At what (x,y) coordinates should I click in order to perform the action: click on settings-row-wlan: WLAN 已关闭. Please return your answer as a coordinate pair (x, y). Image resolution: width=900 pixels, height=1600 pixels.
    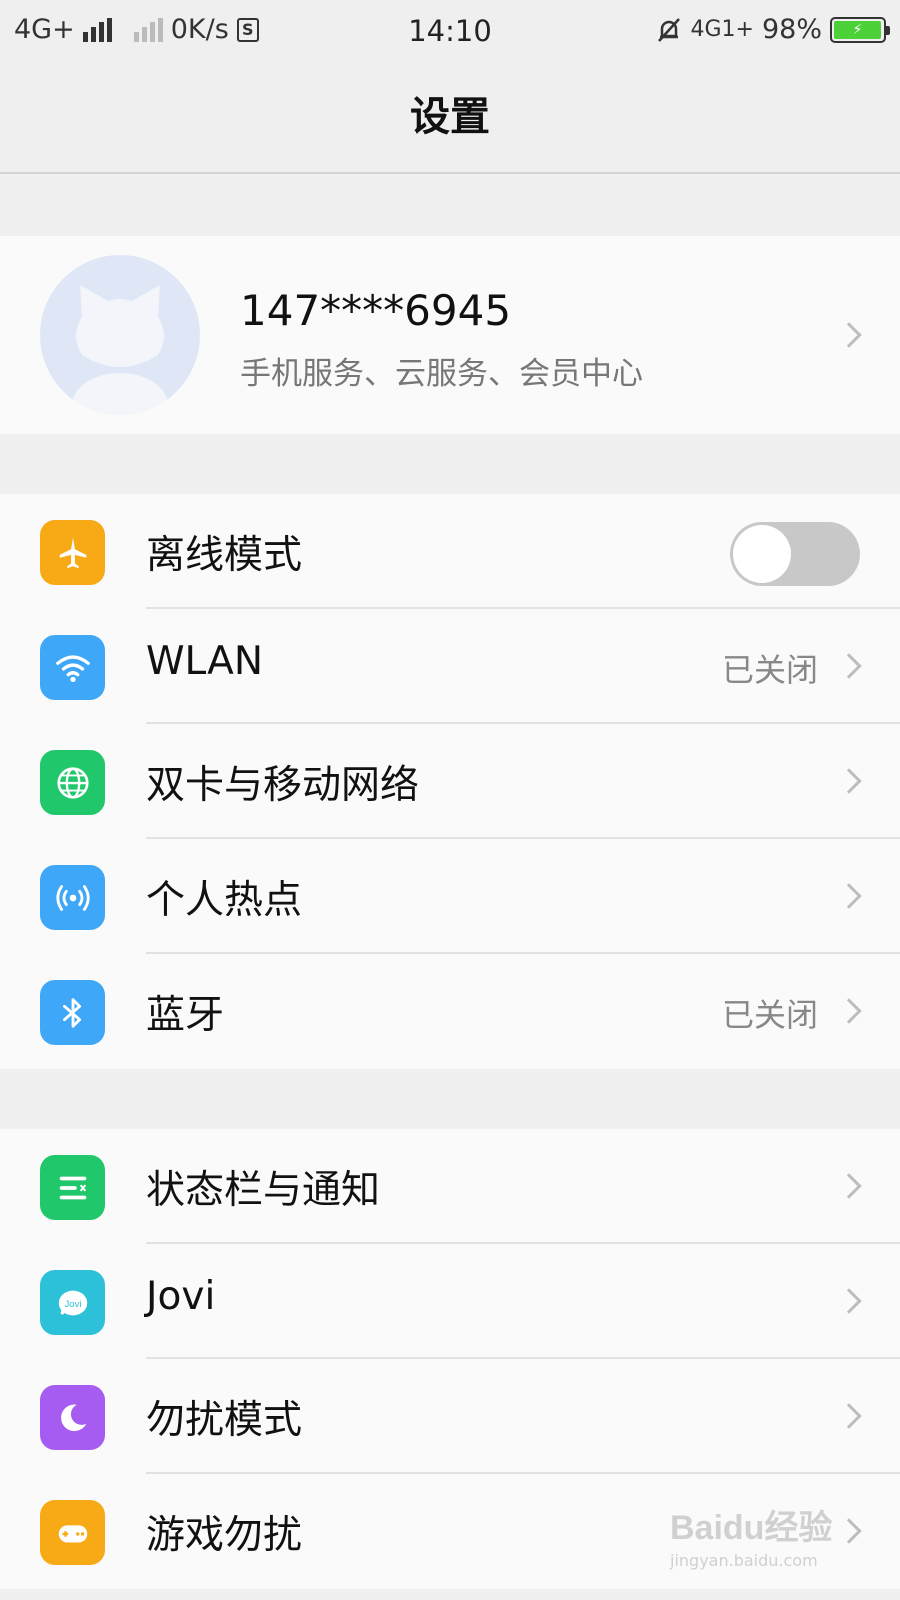
    Looking at the image, I should click on (450, 666).